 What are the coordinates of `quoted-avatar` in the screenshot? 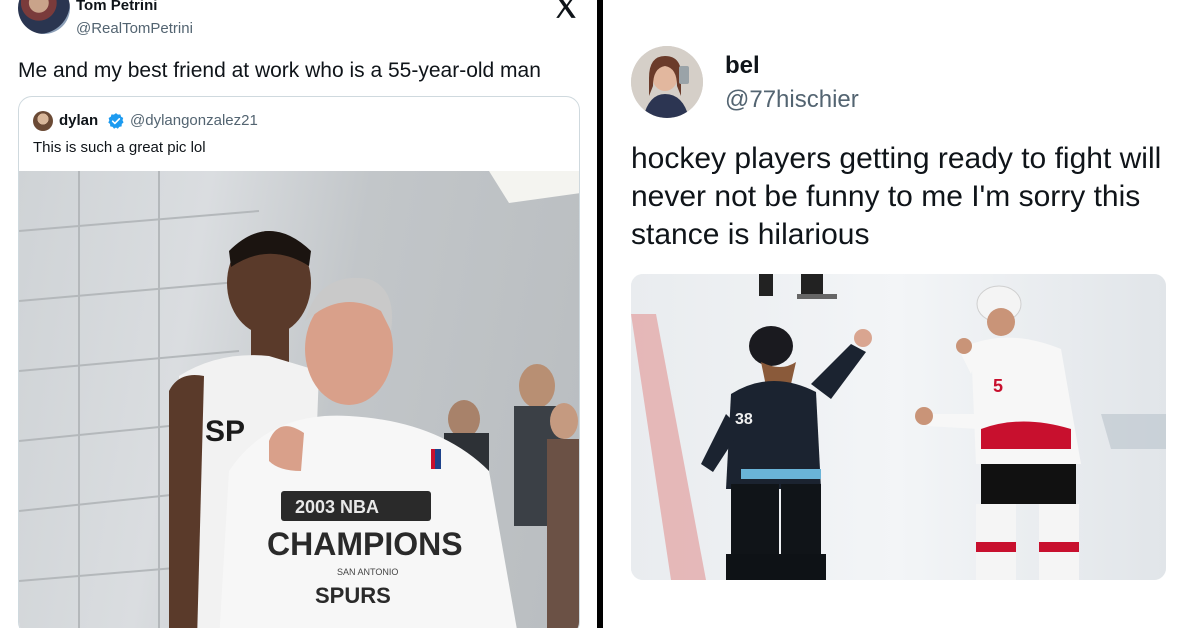 It's located at (43, 121).